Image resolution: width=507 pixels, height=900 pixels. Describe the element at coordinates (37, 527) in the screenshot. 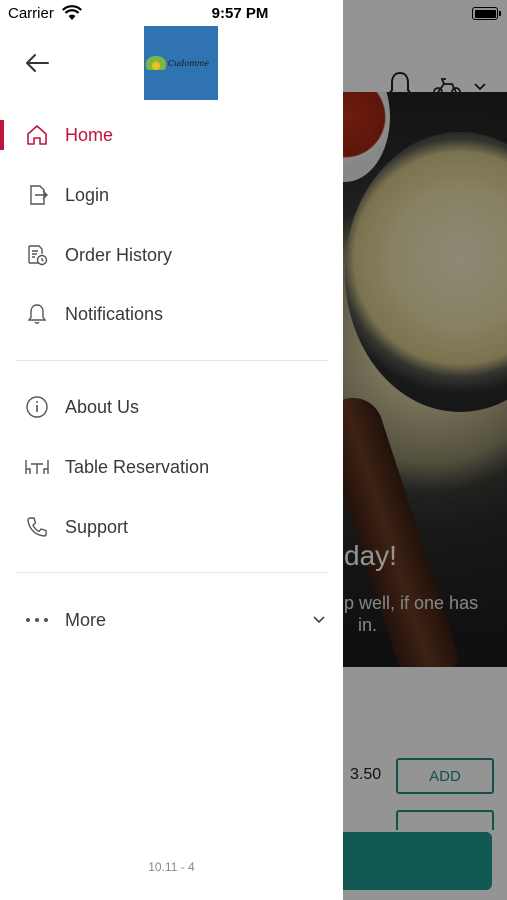

I see `phone-icon` at that location.